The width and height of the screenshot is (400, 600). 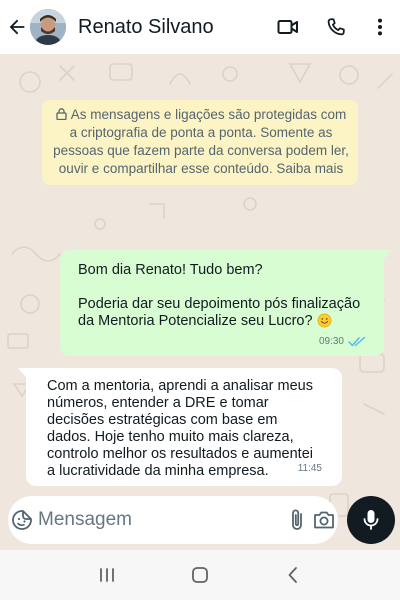 I want to click on message-meta: 09:30, so click(x=342, y=341).